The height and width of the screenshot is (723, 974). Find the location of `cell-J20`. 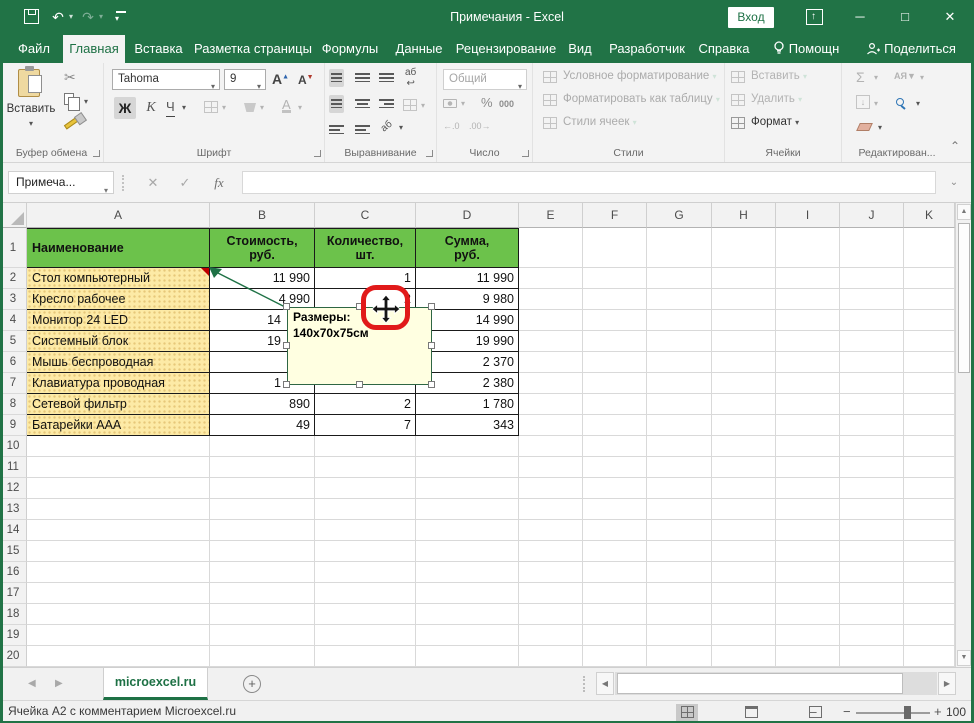

cell-J20 is located at coordinates (872, 656).